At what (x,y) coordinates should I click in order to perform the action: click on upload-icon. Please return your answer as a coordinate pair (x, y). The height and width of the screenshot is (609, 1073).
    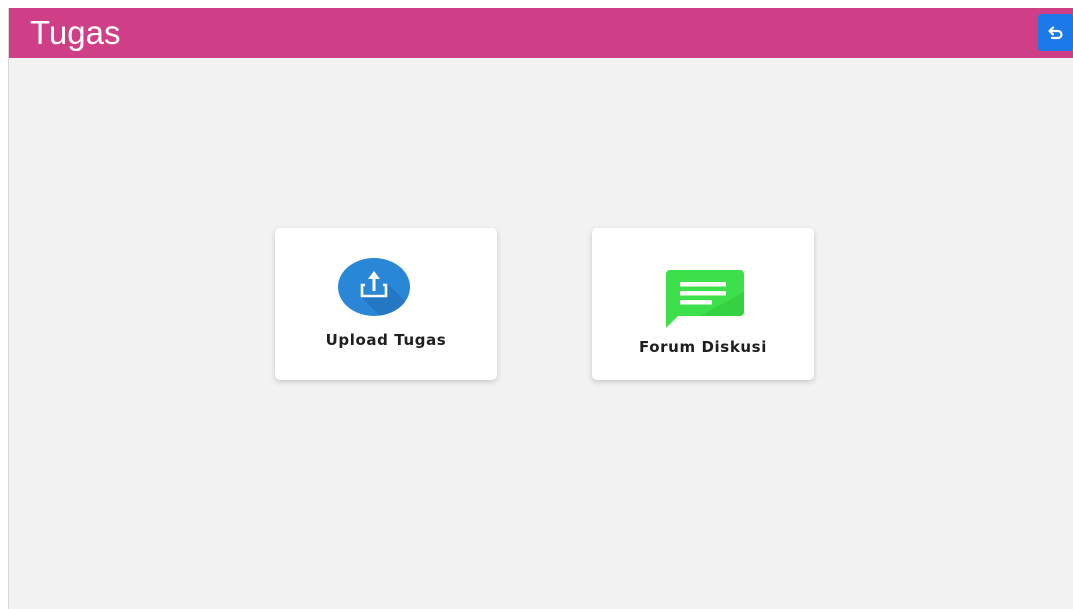
    Looking at the image, I should click on (374, 287).